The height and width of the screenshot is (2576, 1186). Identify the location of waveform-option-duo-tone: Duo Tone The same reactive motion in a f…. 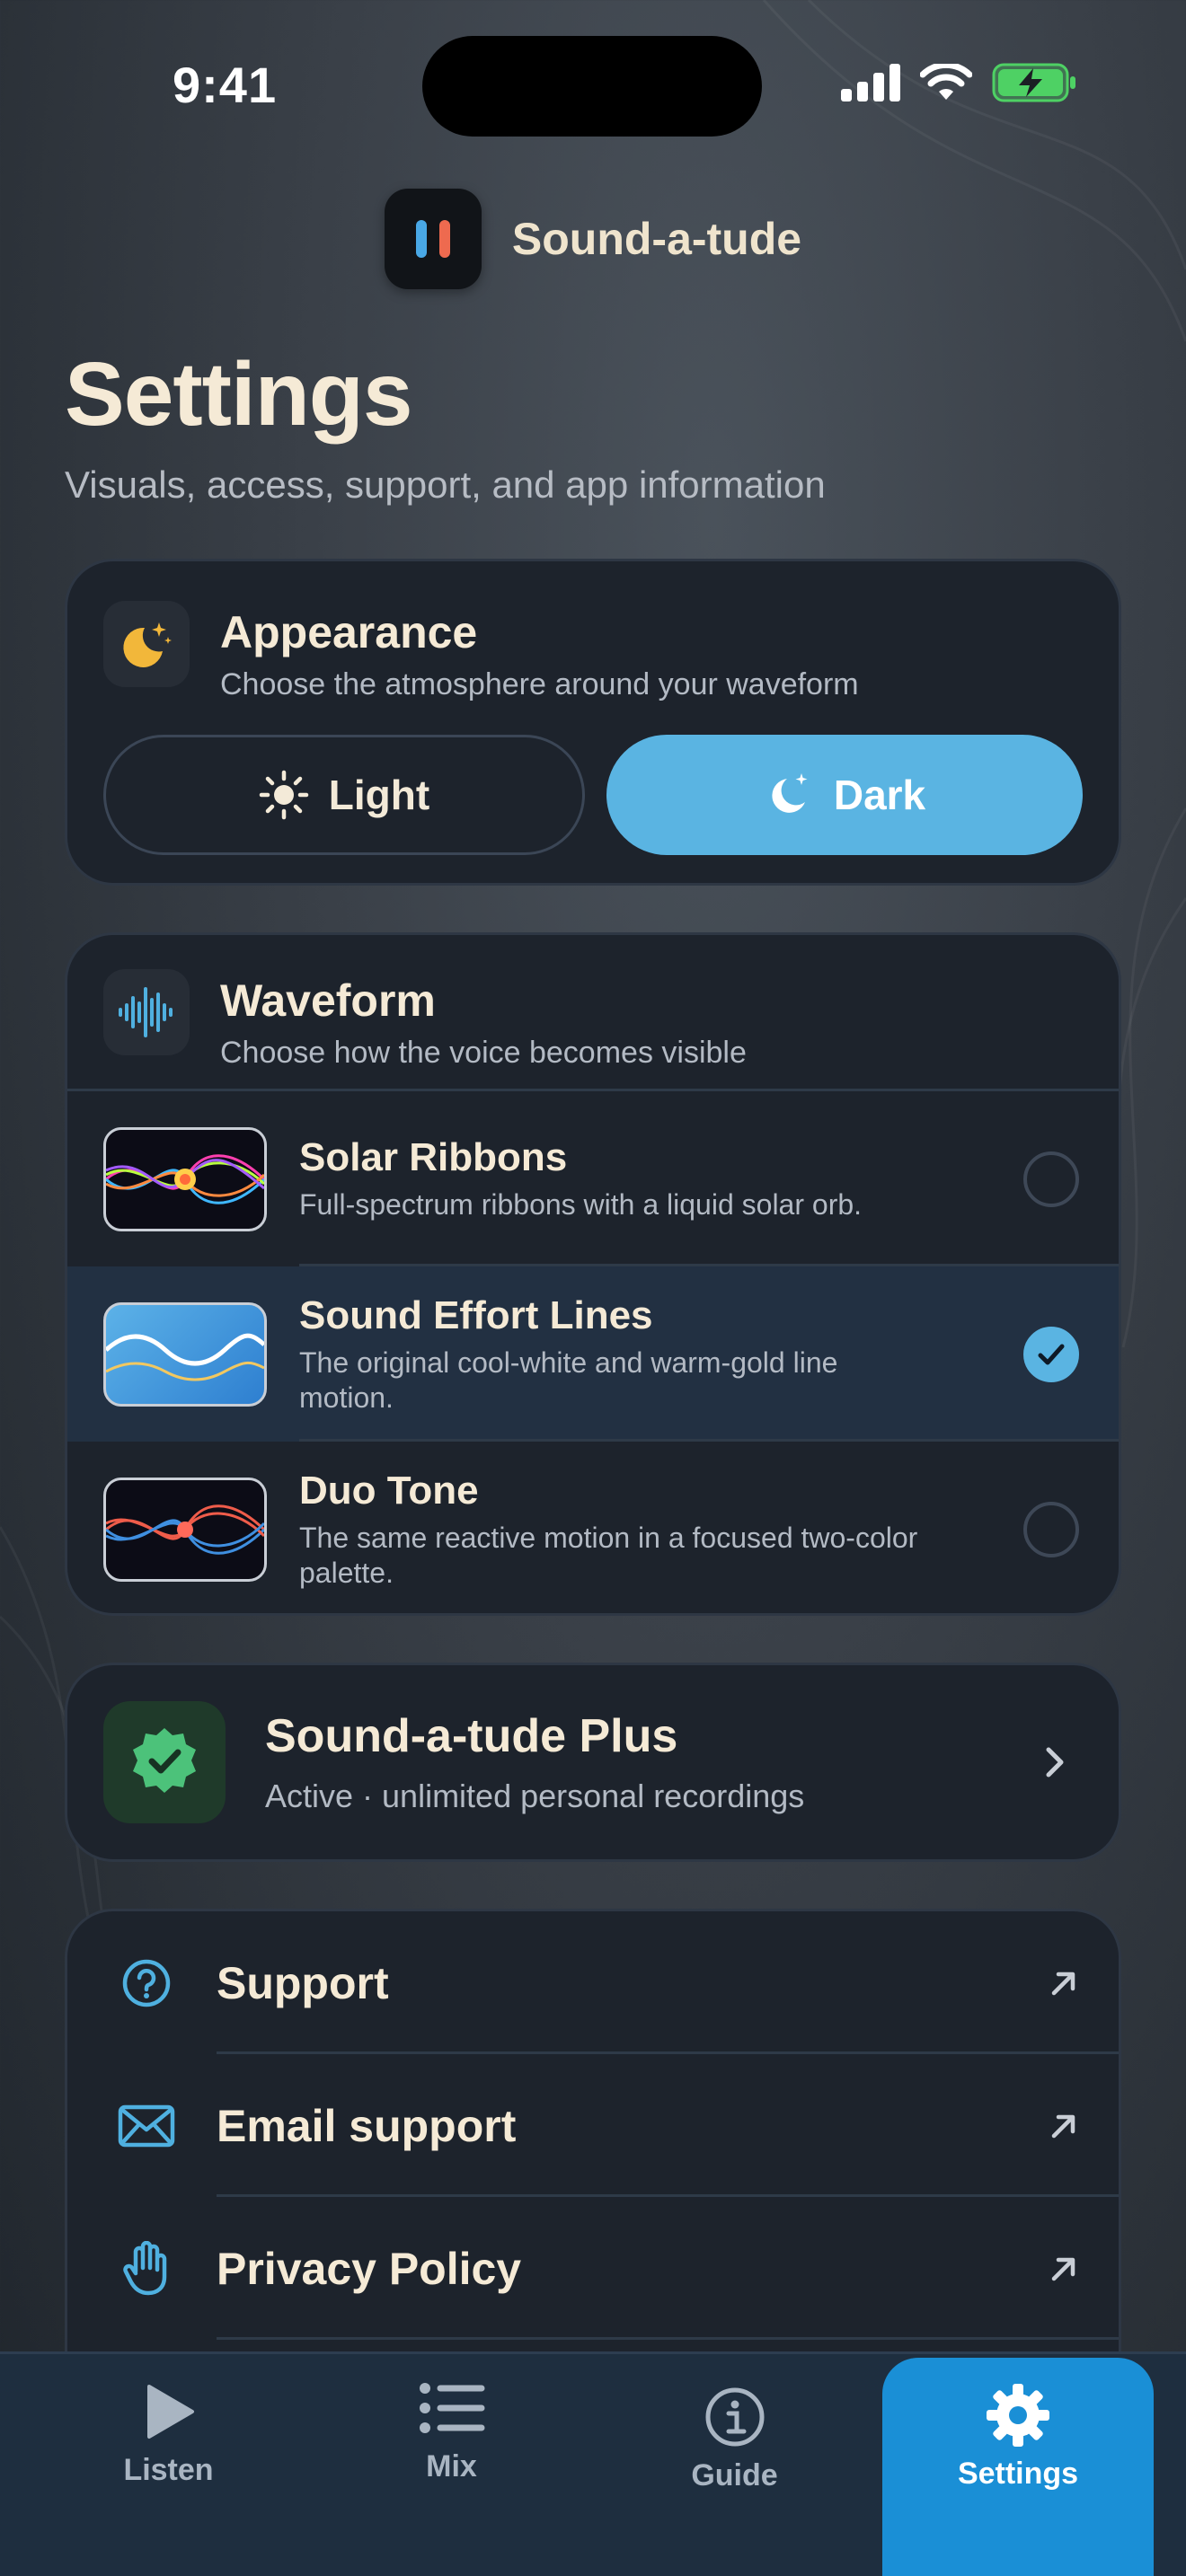
(593, 1527).